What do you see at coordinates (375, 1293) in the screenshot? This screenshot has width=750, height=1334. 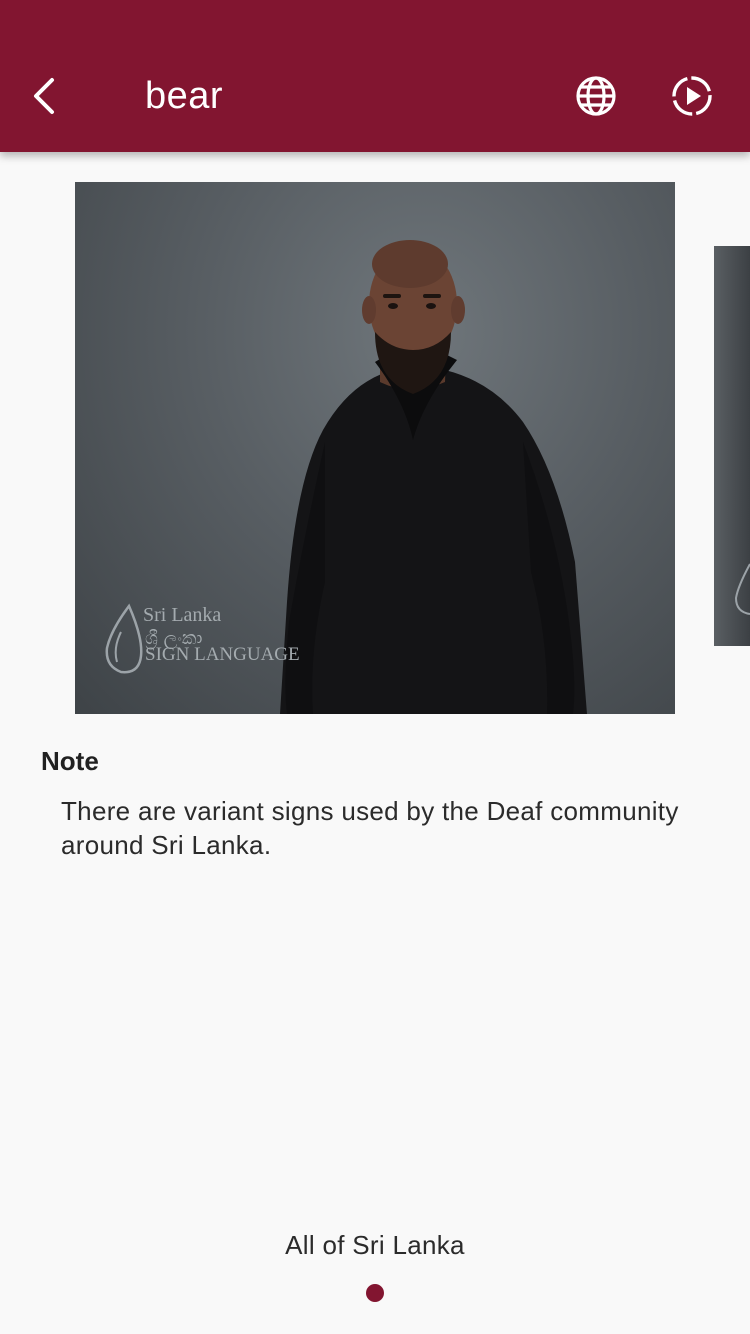 I see `page-indicator-dot` at bounding box center [375, 1293].